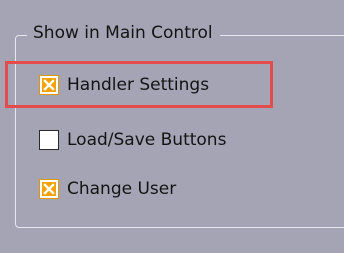 The width and height of the screenshot is (344, 253). Describe the element at coordinates (139, 84) in the screenshot. I see `highlight-box` at that location.